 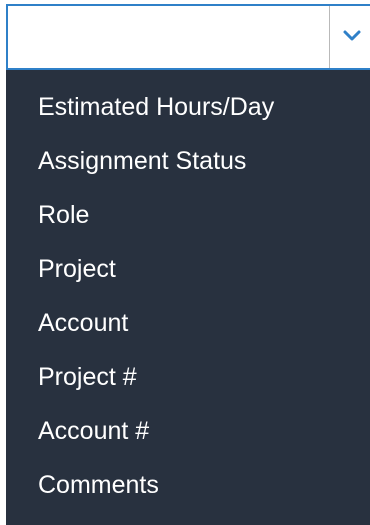 What do you see at coordinates (188, 215) in the screenshot?
I see `menu-item-role: Role` at bounding box center [188, 215].